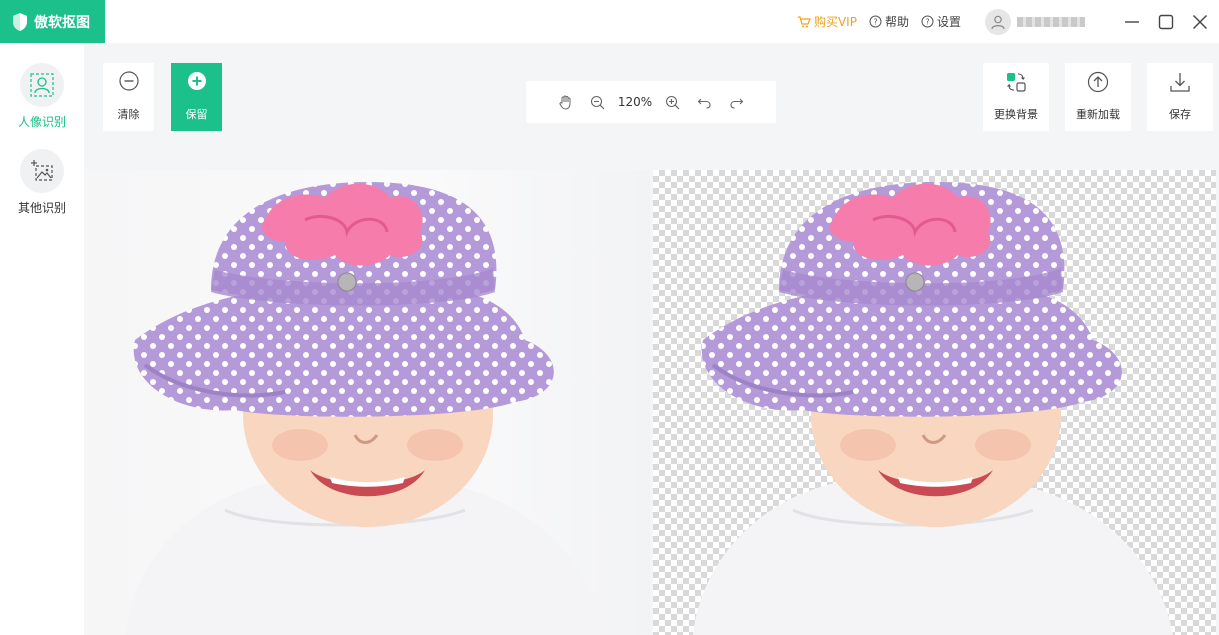 The width and height of the screenshot is (1219, 635). Describe the element at coordinates (196, 97) in the screenshot. I see `keep-button: 保留` at that location.